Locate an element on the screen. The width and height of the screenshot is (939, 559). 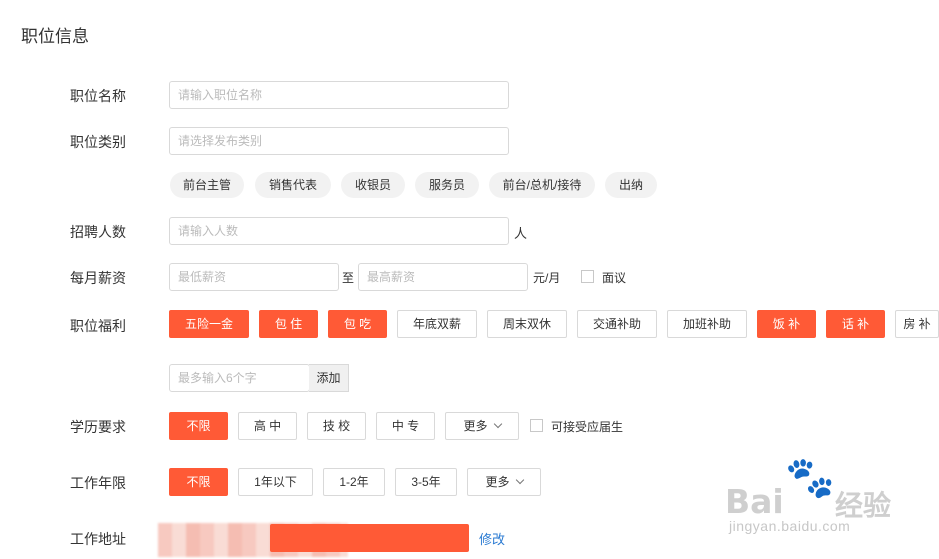
welfare-tag-housing-allowance: 房 补 is located at coordinates (917, 324).